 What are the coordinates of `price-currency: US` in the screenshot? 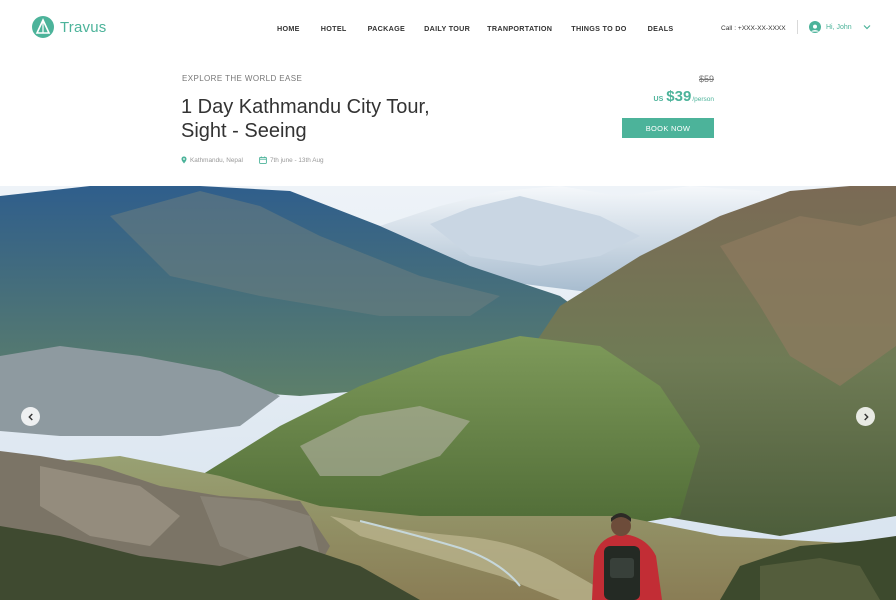 It's located at (658, 99).